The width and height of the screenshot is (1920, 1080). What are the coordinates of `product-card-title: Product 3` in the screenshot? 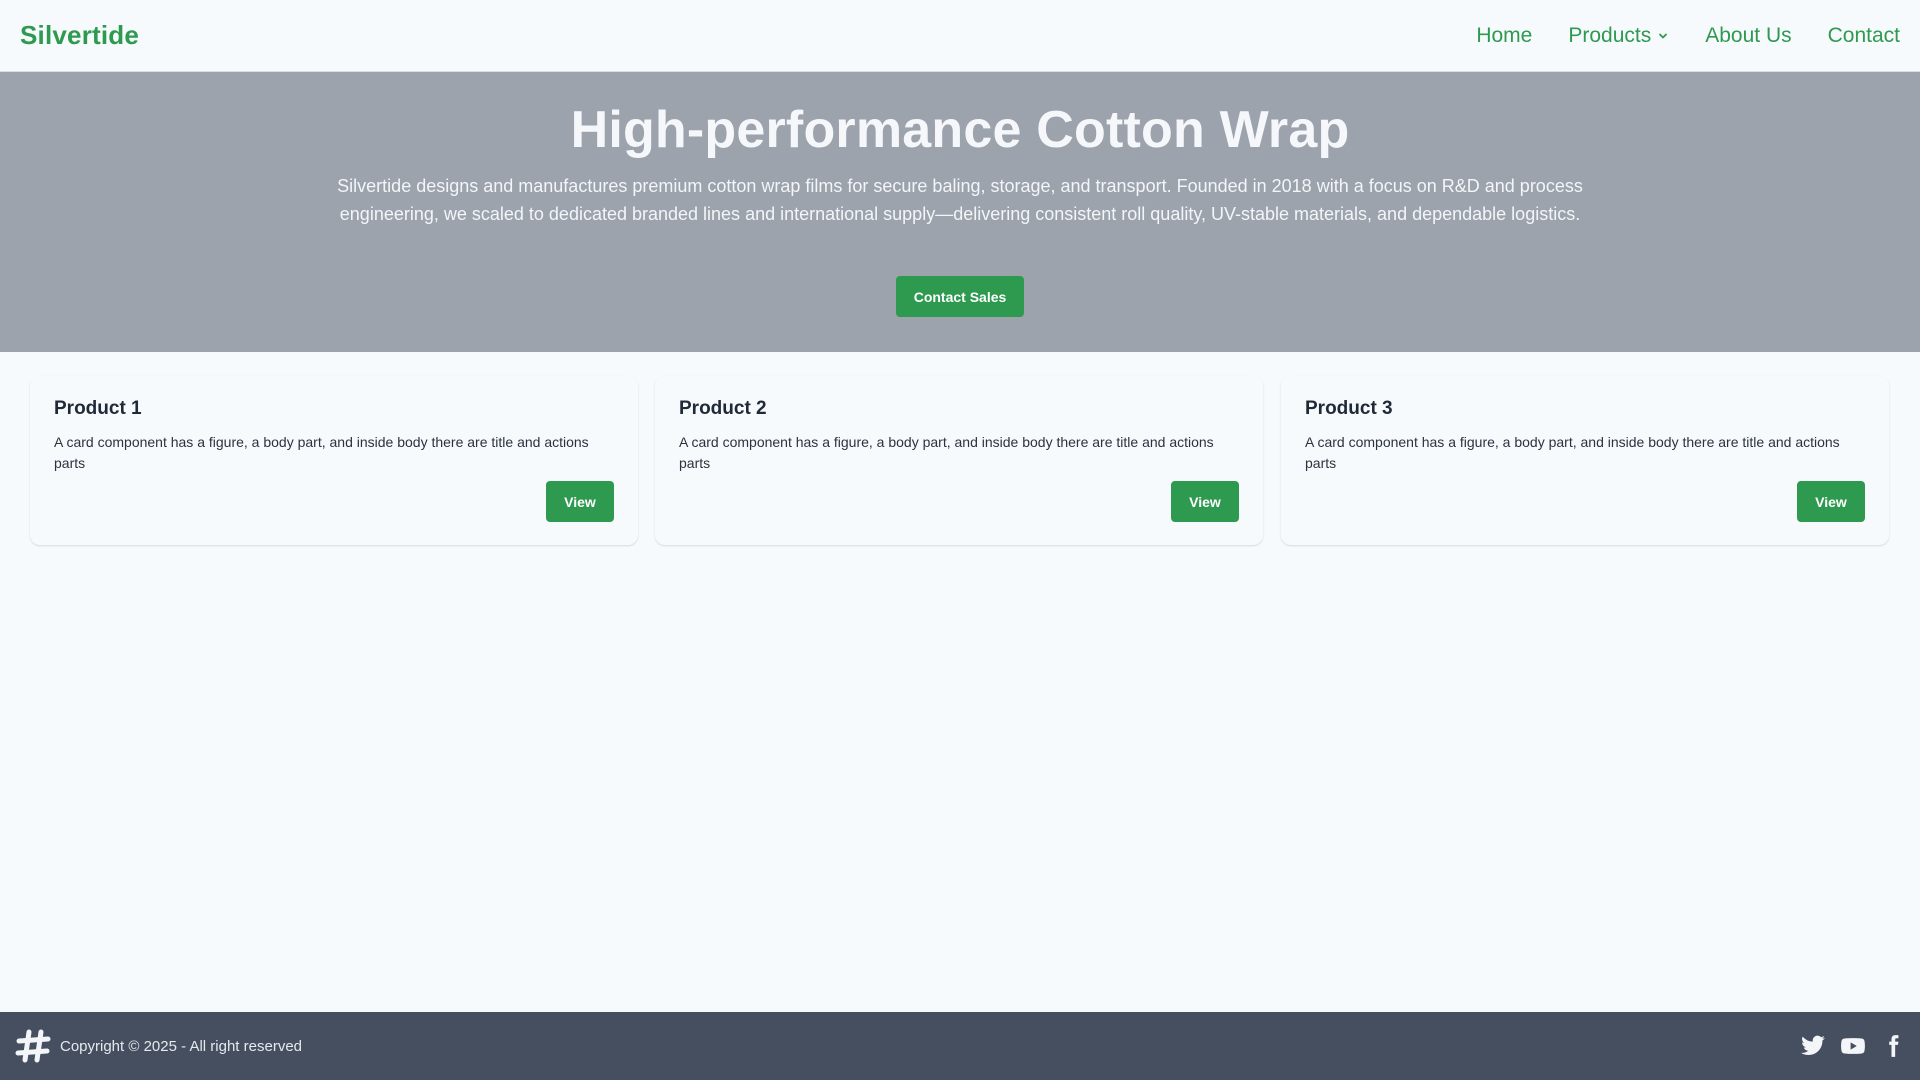 It's located at (1349, 408).